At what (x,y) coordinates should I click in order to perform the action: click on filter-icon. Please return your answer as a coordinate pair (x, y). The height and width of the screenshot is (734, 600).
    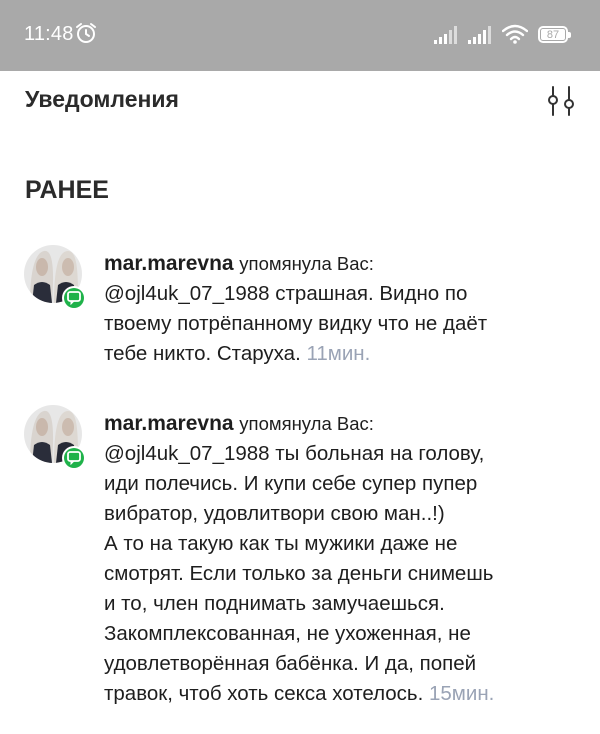
    Looking at the image, I should click on (561, 101).